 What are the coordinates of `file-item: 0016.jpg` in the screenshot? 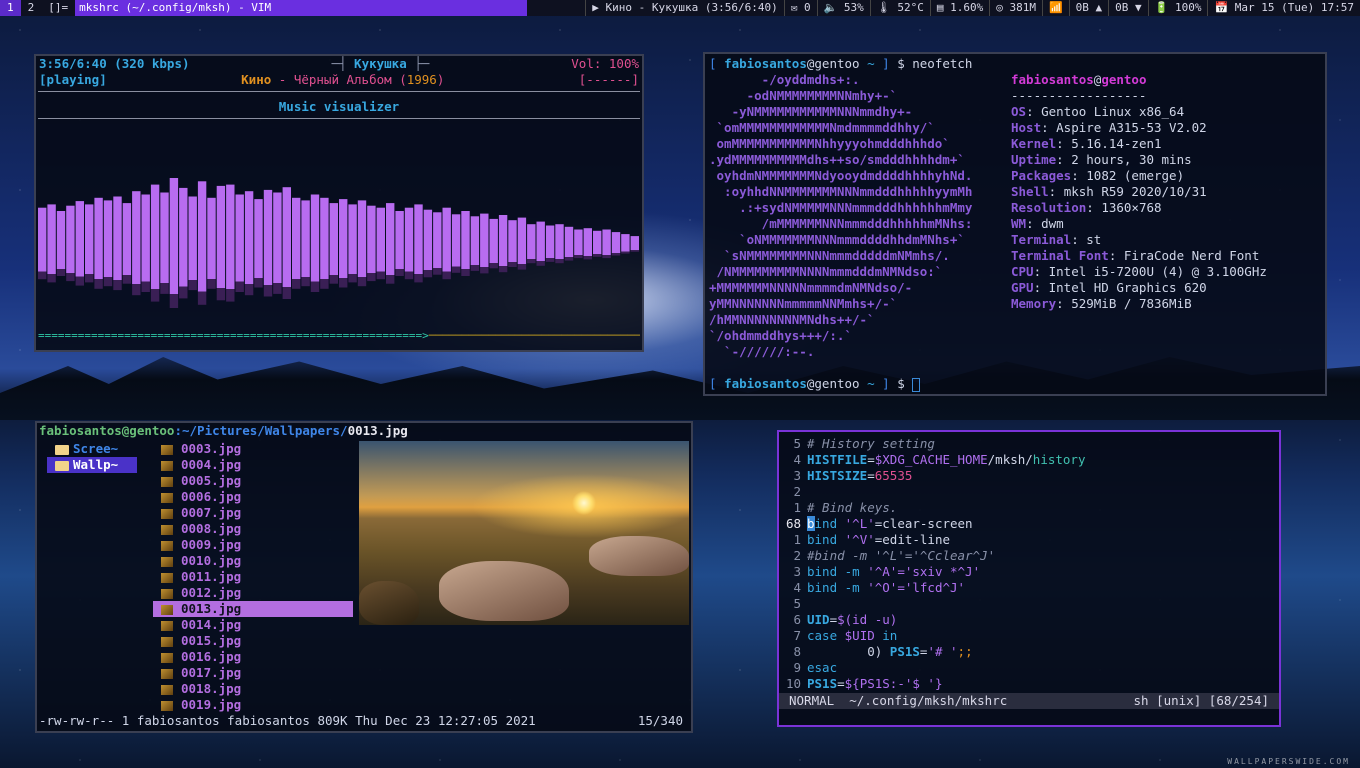 It's located at (253, 657).